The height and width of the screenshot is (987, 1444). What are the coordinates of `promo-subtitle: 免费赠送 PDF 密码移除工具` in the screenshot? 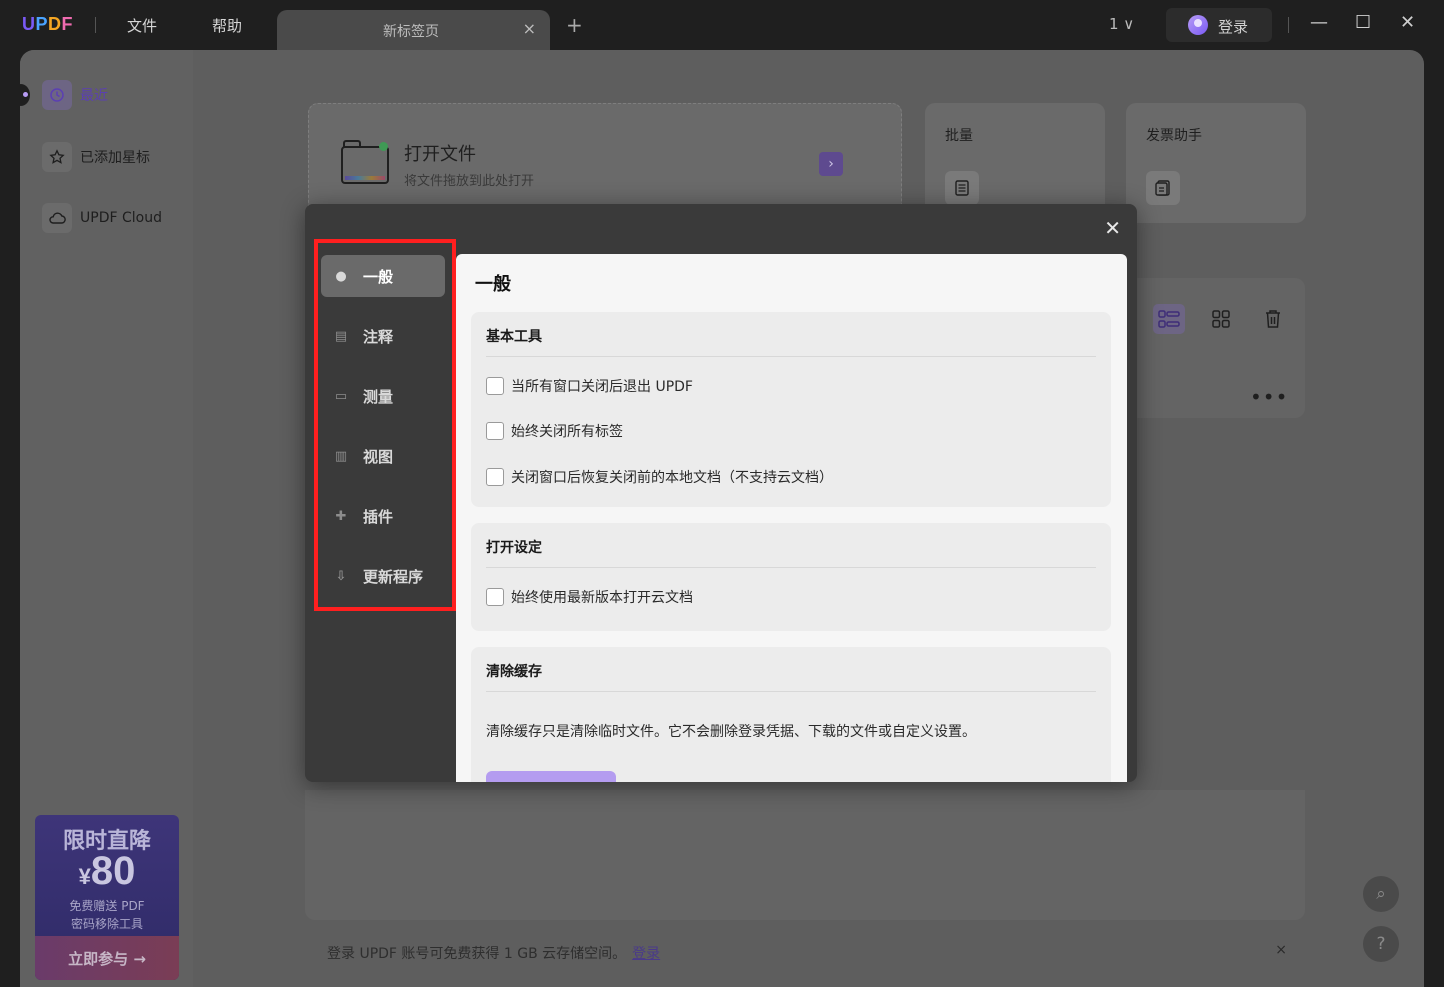 It's located at (107, 915).